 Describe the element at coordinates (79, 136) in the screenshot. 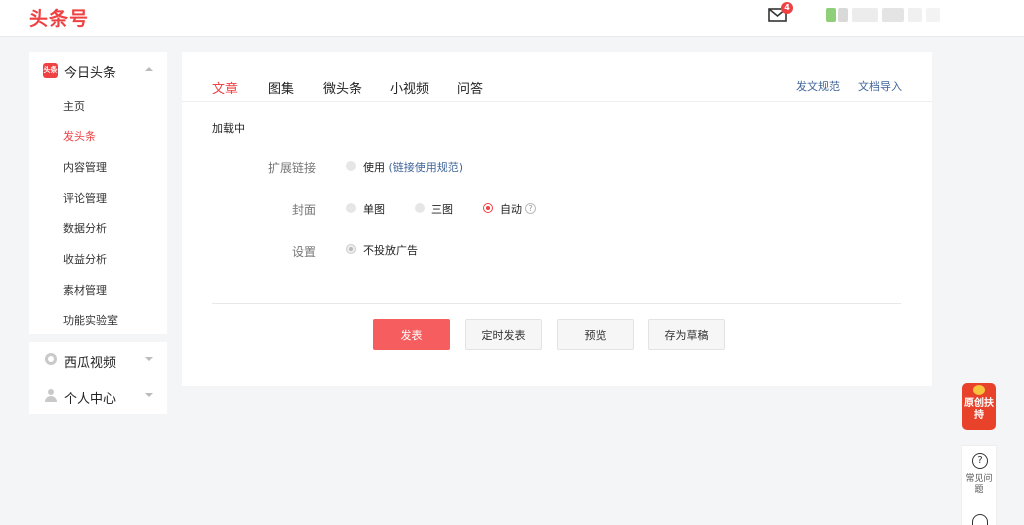

I see `sidebar-item-publish: 发头条` at that location.